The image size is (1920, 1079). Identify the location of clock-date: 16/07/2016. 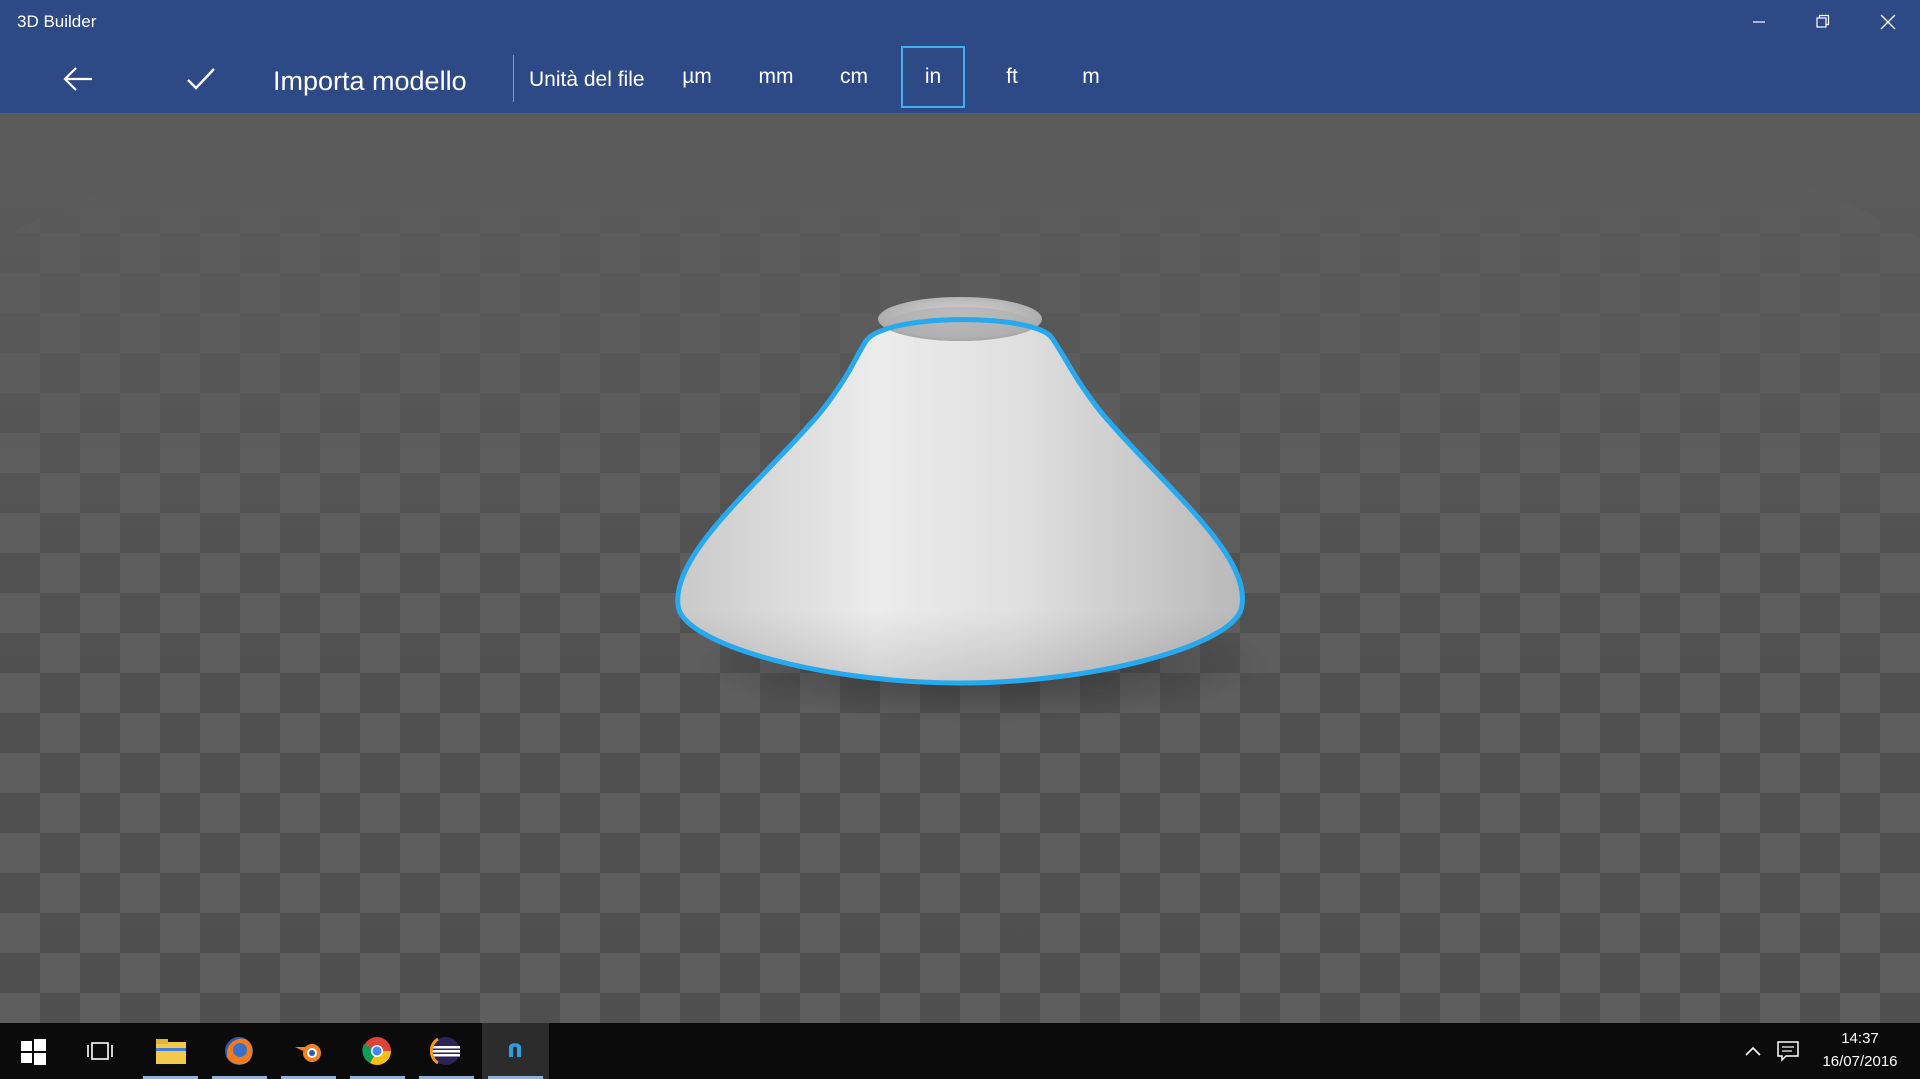
(1860, 1061).